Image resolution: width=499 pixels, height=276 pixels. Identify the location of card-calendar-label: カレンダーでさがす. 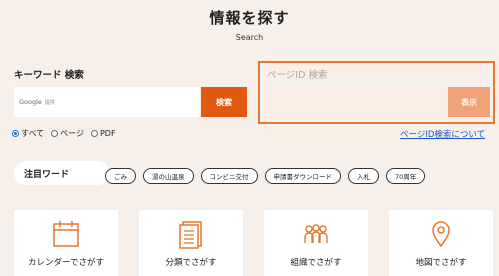
(66, 263).